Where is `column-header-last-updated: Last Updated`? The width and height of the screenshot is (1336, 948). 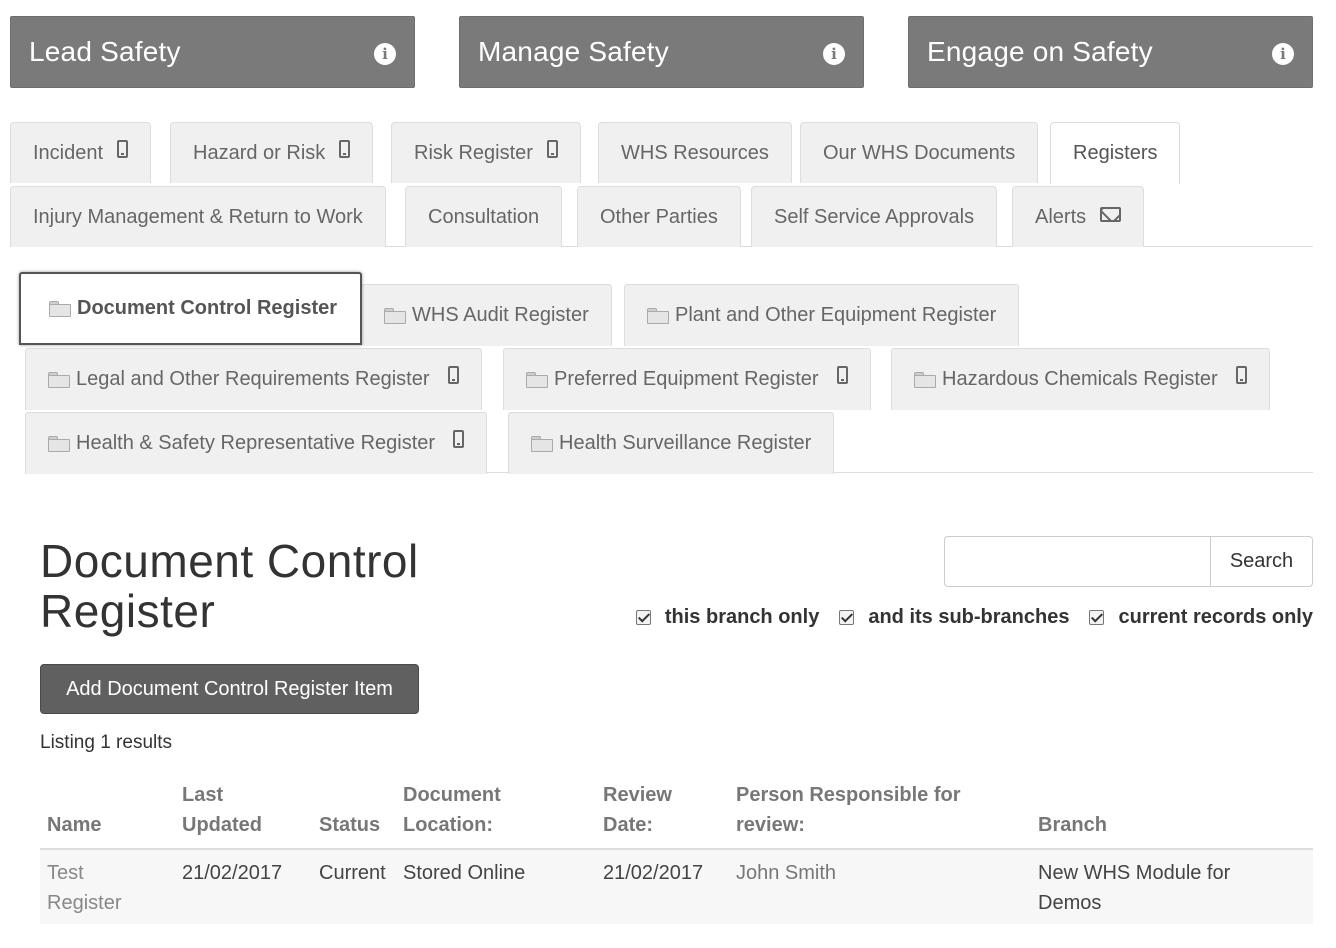 column-header-last-updated: Last Updated is located at coordinates (243, 815).